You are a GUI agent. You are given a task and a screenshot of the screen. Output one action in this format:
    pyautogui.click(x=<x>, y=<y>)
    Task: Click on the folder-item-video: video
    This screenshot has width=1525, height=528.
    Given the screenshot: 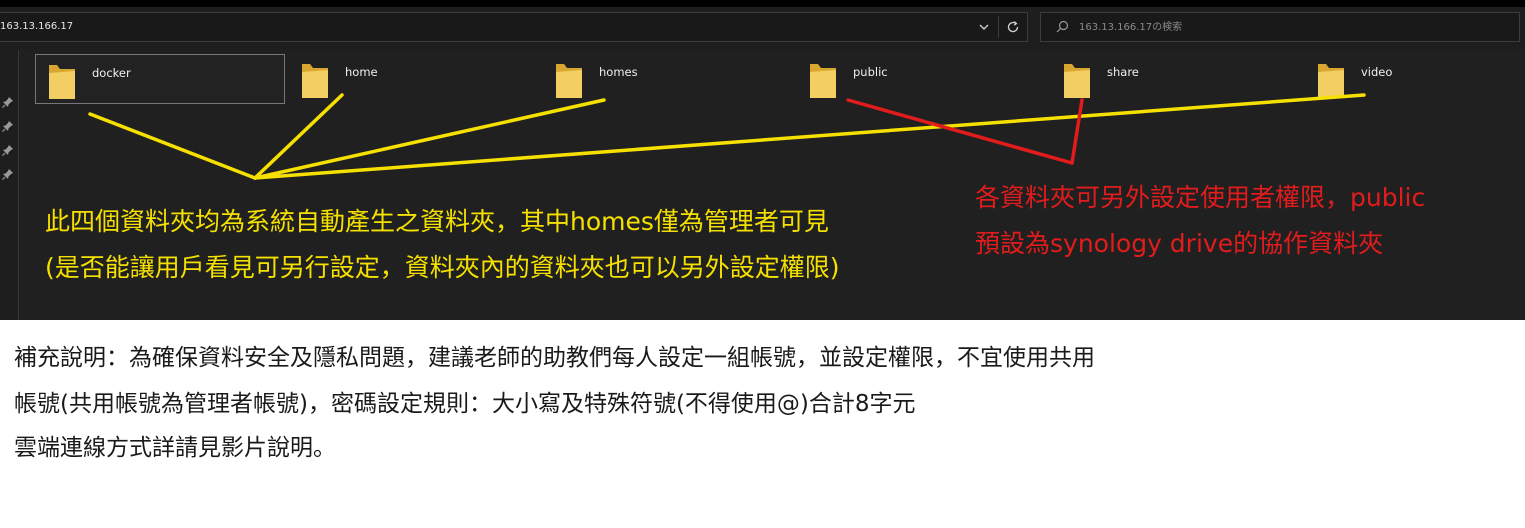 What is the action you would take?
    pyautogui.click(x=1415, y=79)
    